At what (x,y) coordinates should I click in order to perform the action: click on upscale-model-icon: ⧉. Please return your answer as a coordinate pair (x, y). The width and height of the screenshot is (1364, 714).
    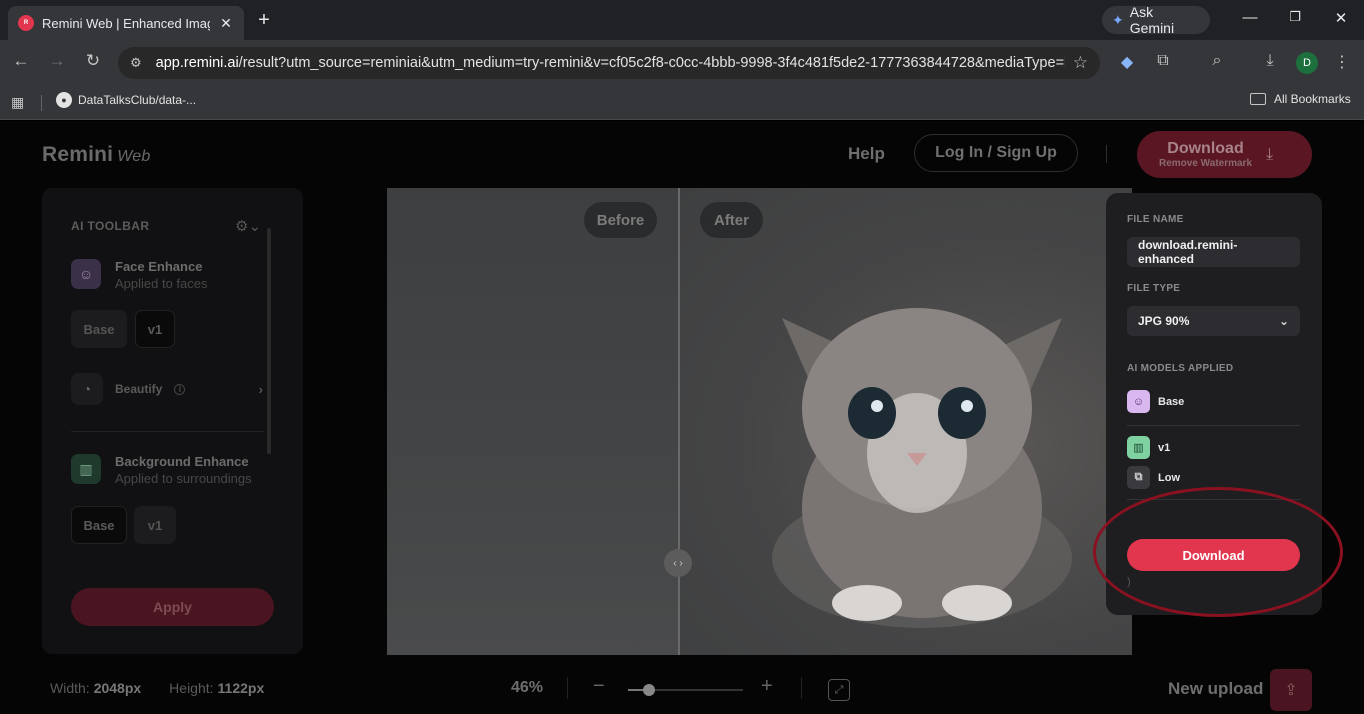
    Looking at the image, I should click on (1138, 477).